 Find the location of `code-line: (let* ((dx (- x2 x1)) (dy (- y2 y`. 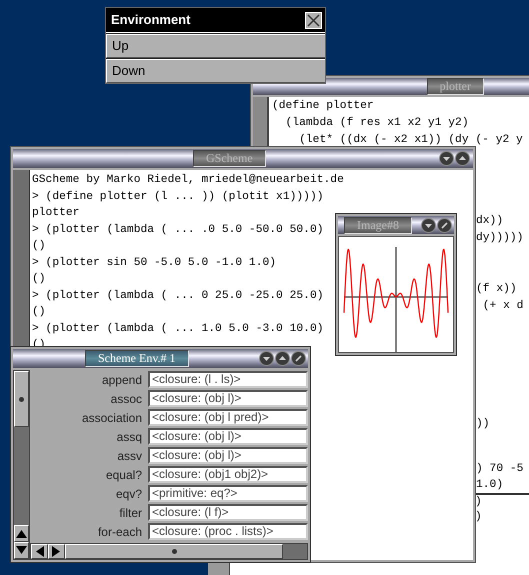

code-line: (let* ((dx (- x2 x1)) (dy (- y2 y is located at coordinates (410, 140).